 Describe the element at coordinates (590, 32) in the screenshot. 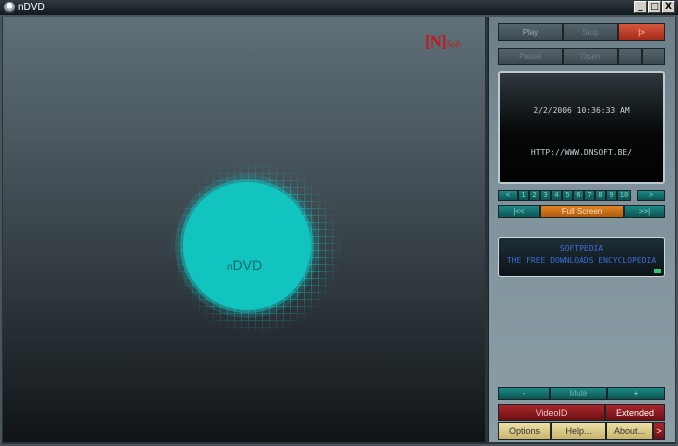

I see `stop-button: Stop` at that location.